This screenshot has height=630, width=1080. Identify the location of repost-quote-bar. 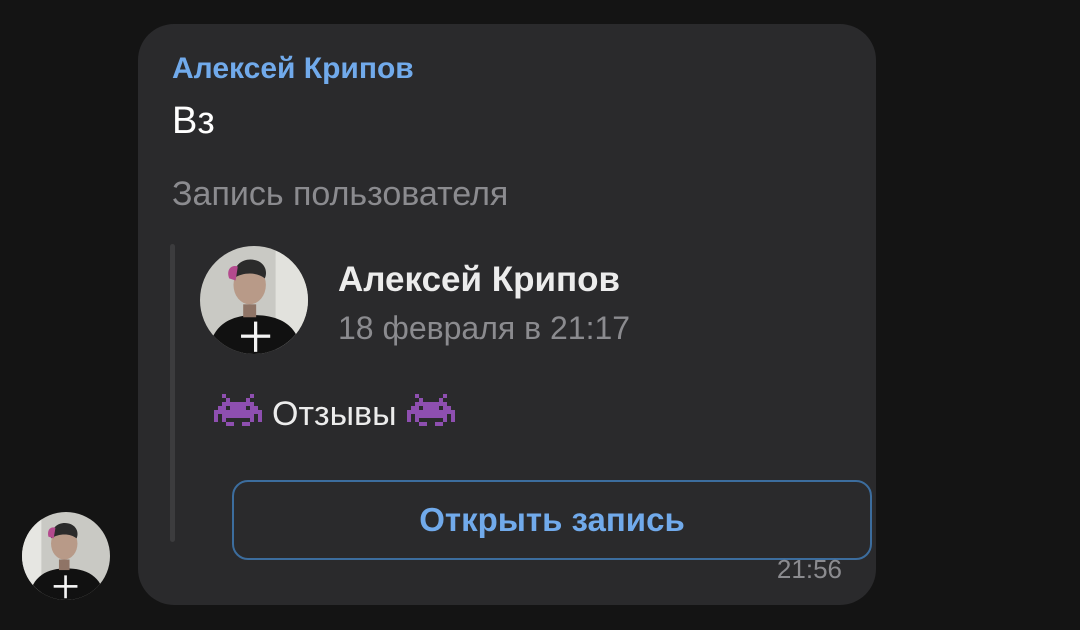
(172, 393).